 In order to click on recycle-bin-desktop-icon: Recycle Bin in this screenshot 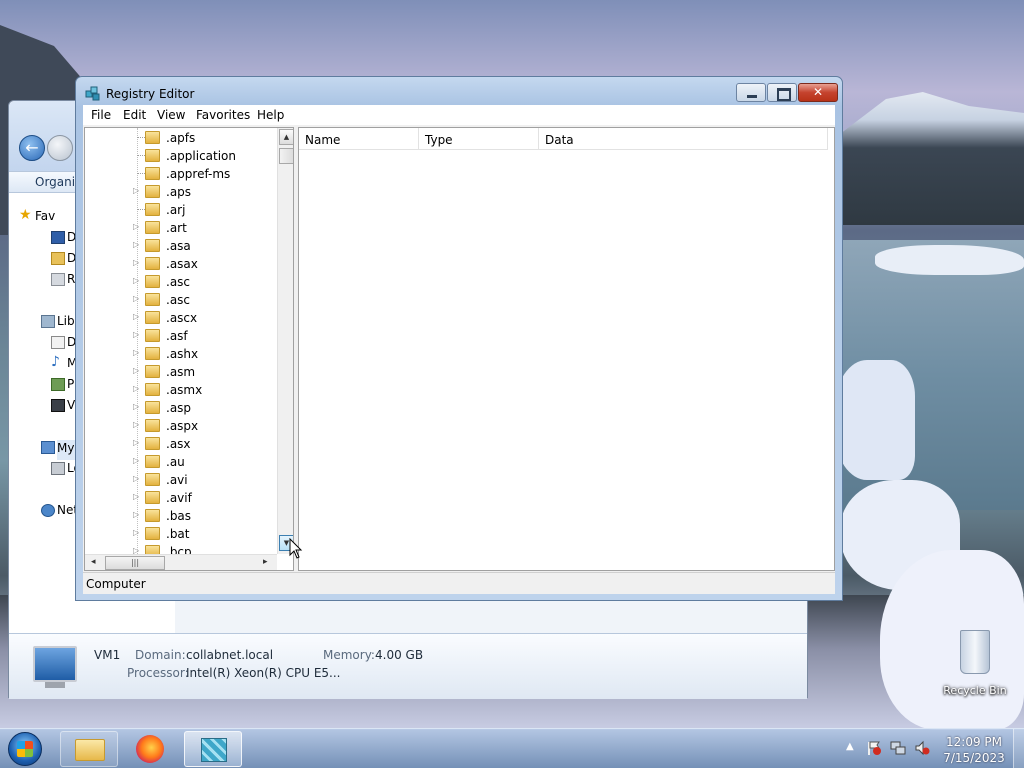, I will do `click(975, 663)`.